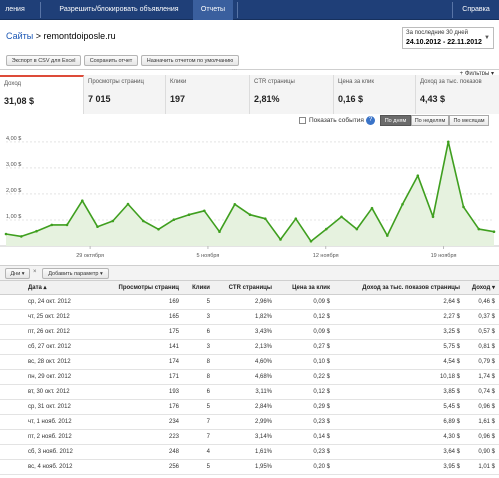 The image size is (499, 478). Describe the element at coordinates (236, 70) in the screenshot. I see `collapse-grip-icon: ⋯` at that location.